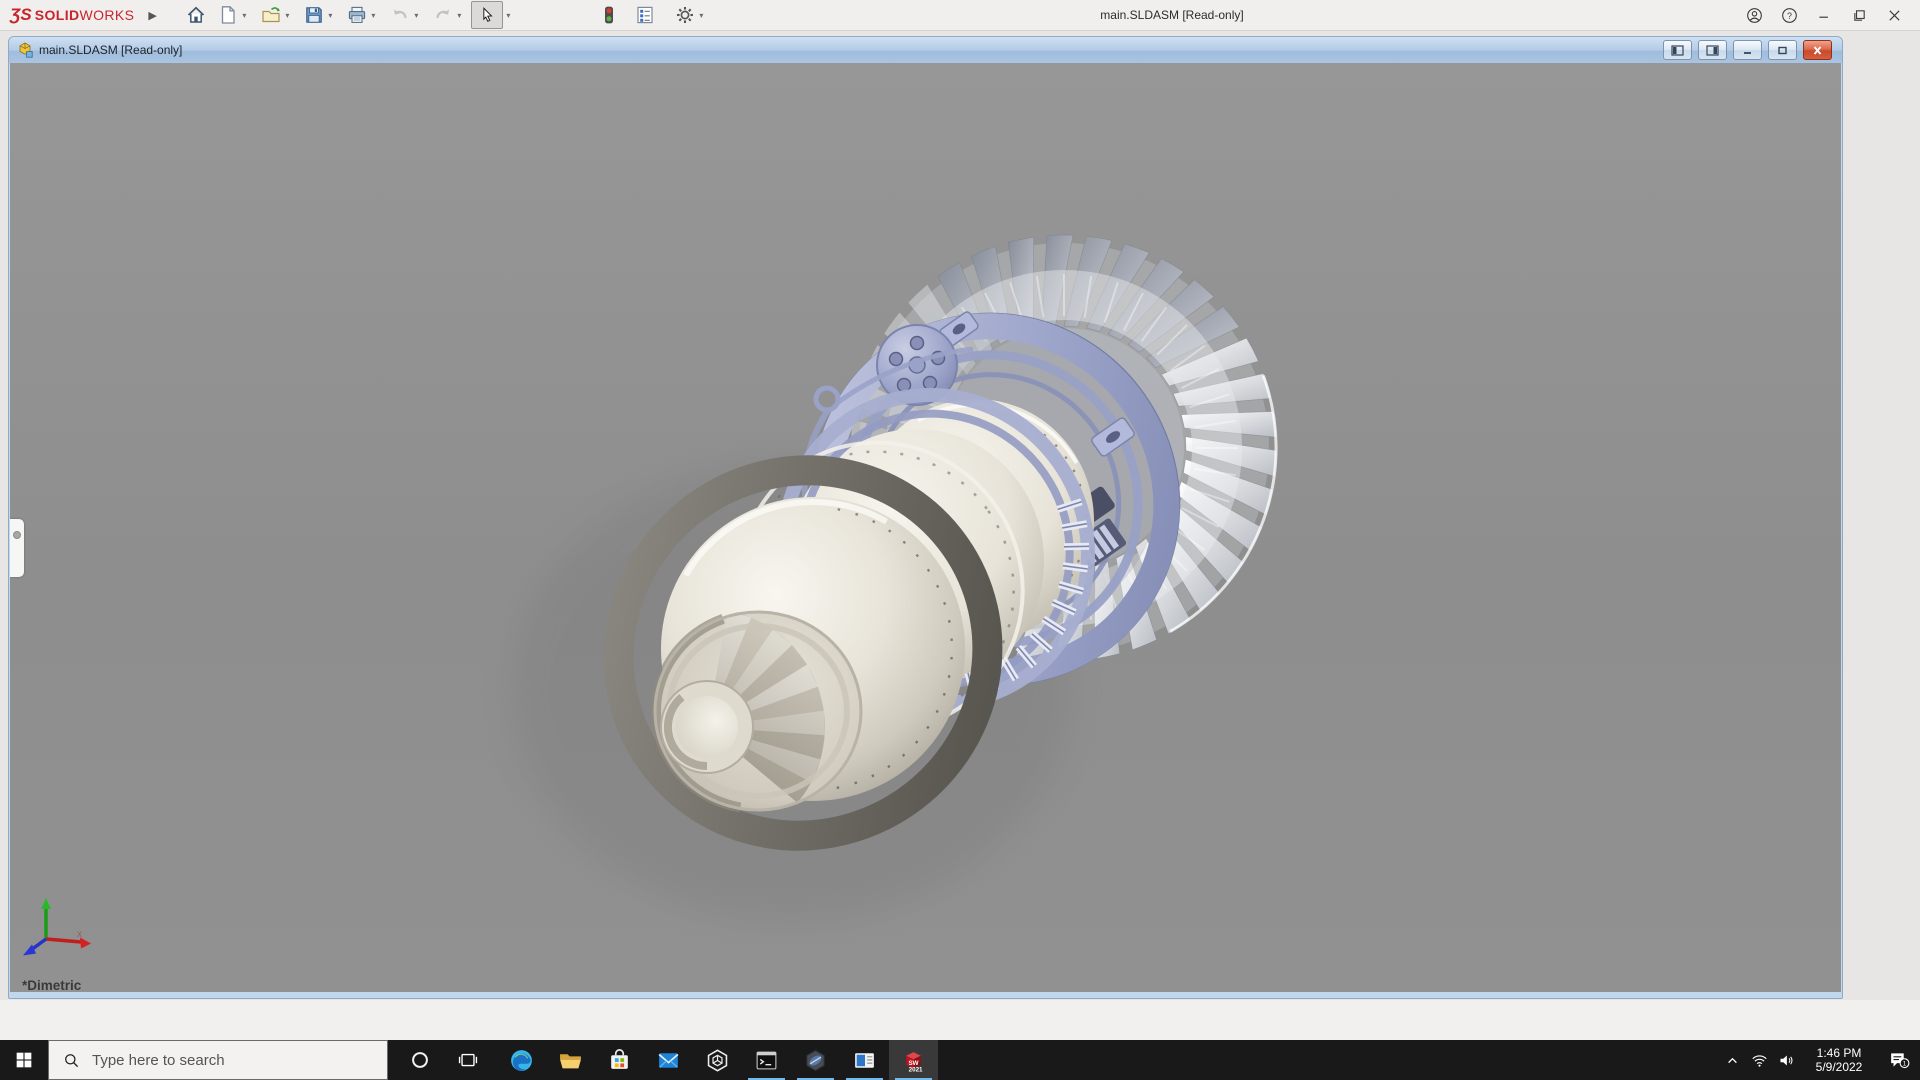 This screenshot has width=1920, height=1080. Describe the element at coordinates (1894, 15) in the screenshot. I see `close-button` at that location.